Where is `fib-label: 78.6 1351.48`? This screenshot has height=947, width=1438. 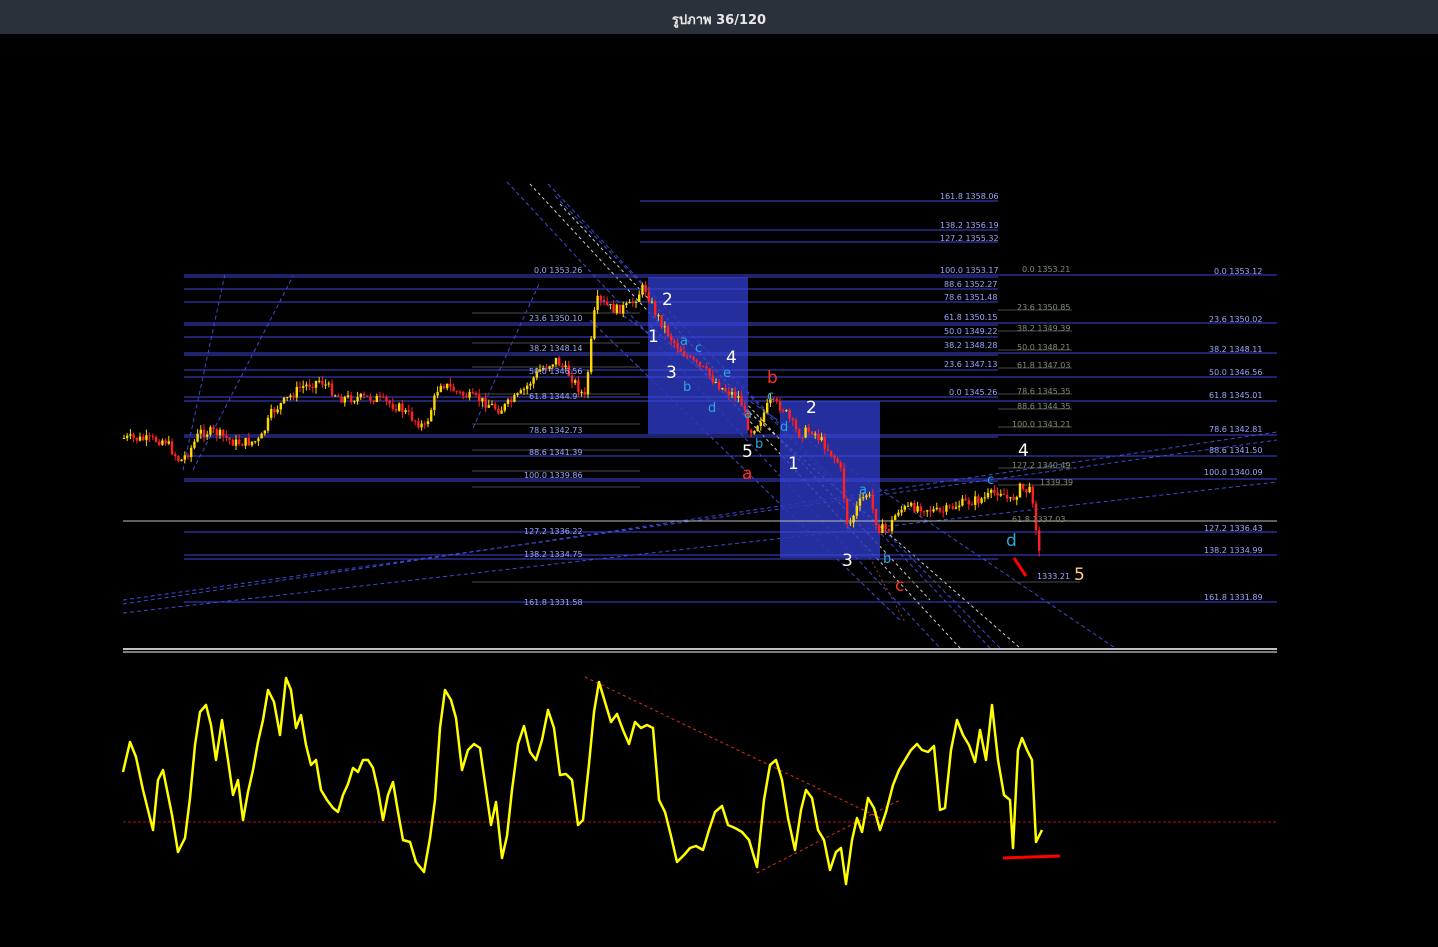 fib-label: 78.6 1351.48 is located at coordinates (970, 297).